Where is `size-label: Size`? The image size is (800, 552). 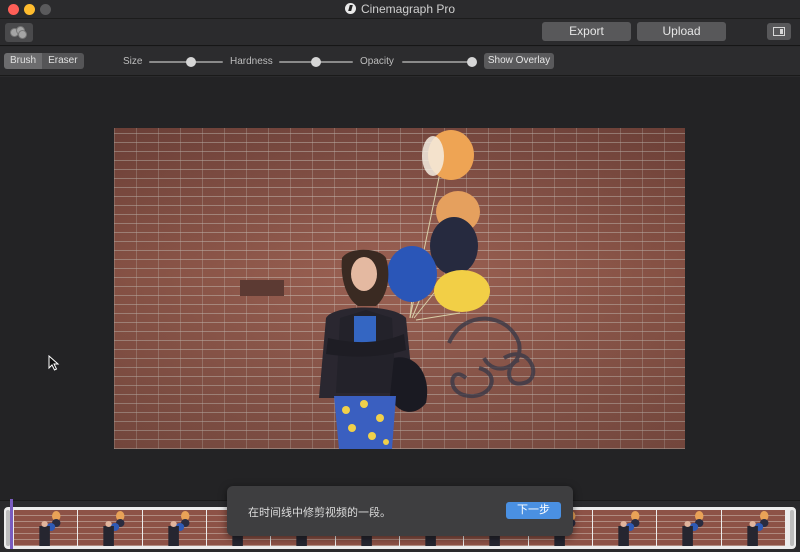 size-label: Size is located at coordinates (133, 61).